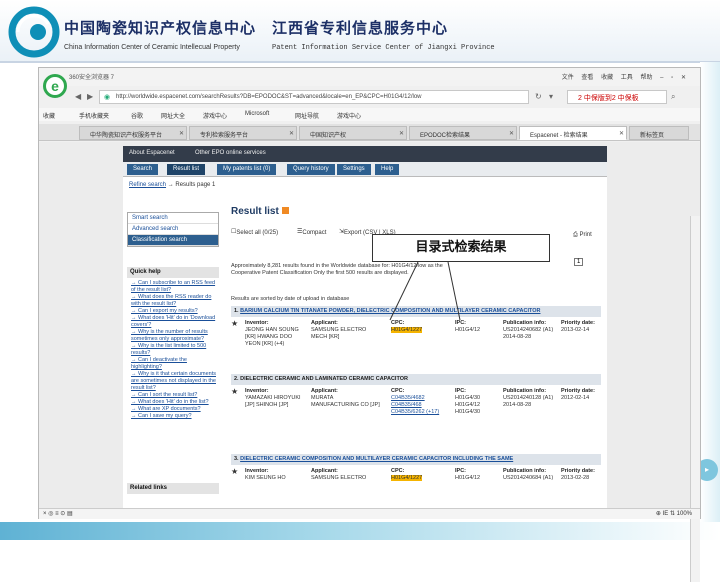 This screenshot has height=582, width=720. What do you see at coordinates (461, 248) in the screenshot?
I see `callout-label: 目录式检索结果` at bounding box center [461, 248].